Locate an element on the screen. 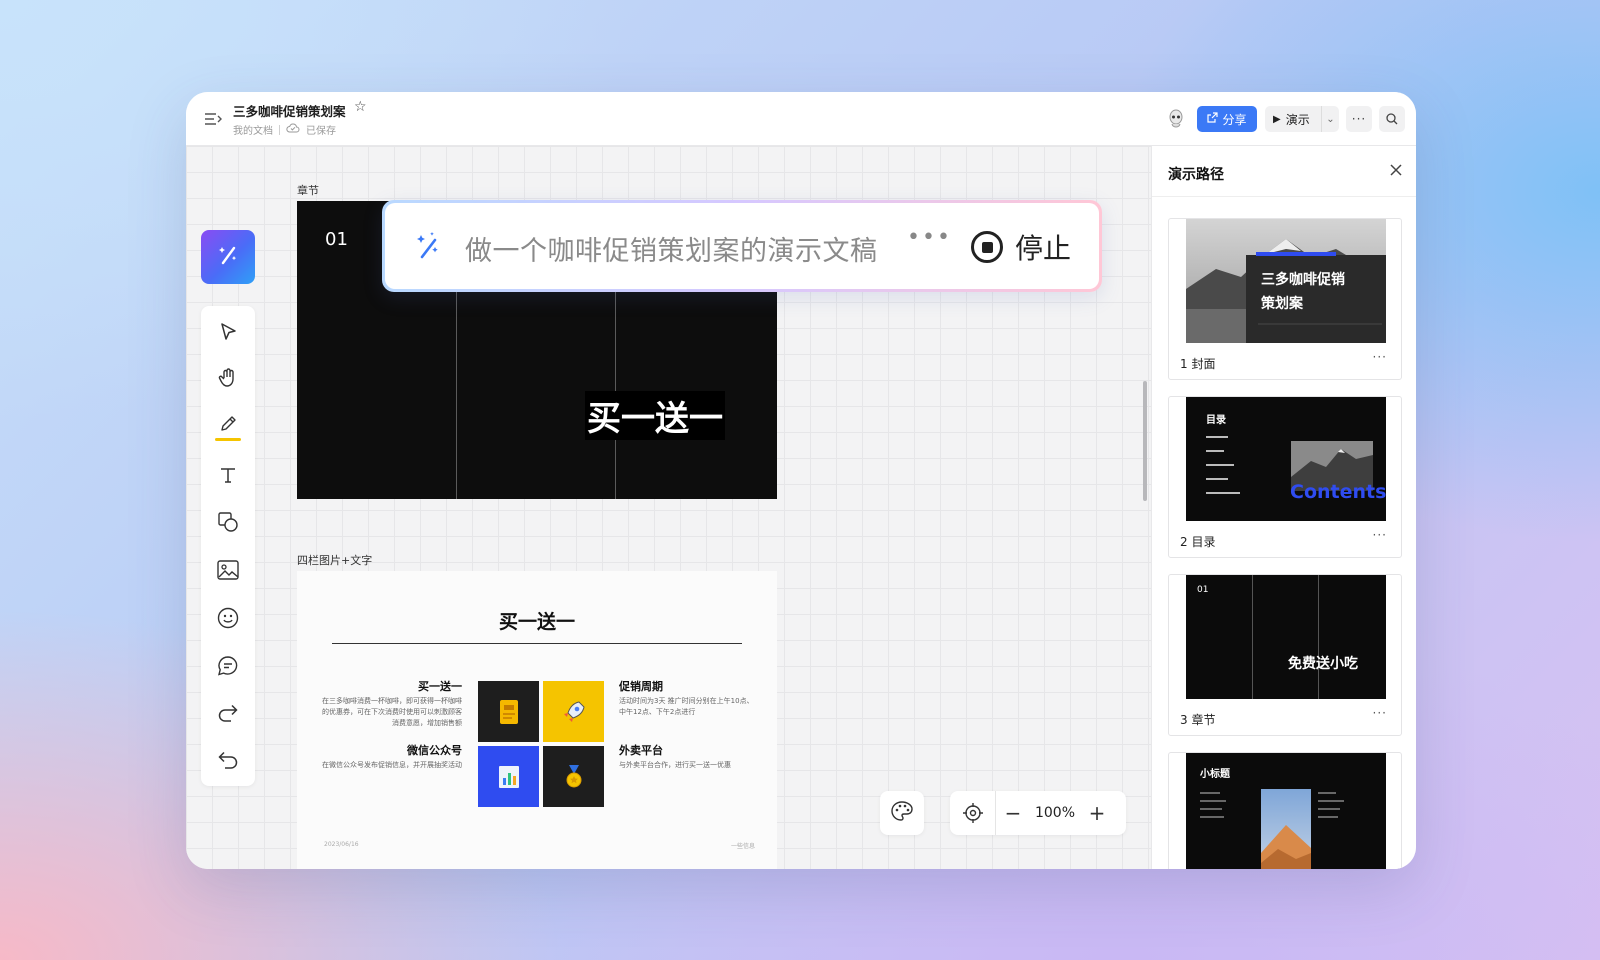 The width and height of the screenshot is (1600, 960). top-bar: 三多咖啡促销策划案 ☆ 我的文档 已保存 分享 ▶ 演示 ⌄ ··· is located at coordinates (801, 119).